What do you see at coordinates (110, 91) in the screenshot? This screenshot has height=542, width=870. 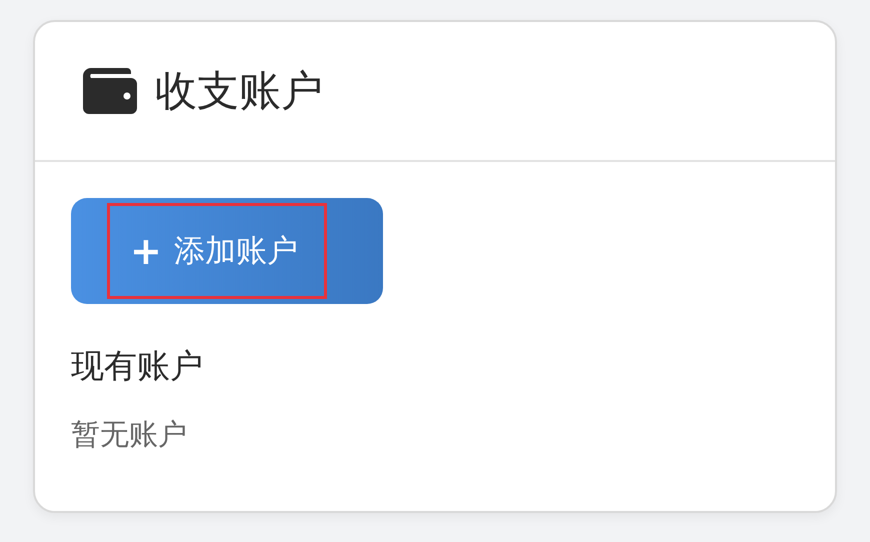 I see `wallet-icon` at bounding box center [110, 91].